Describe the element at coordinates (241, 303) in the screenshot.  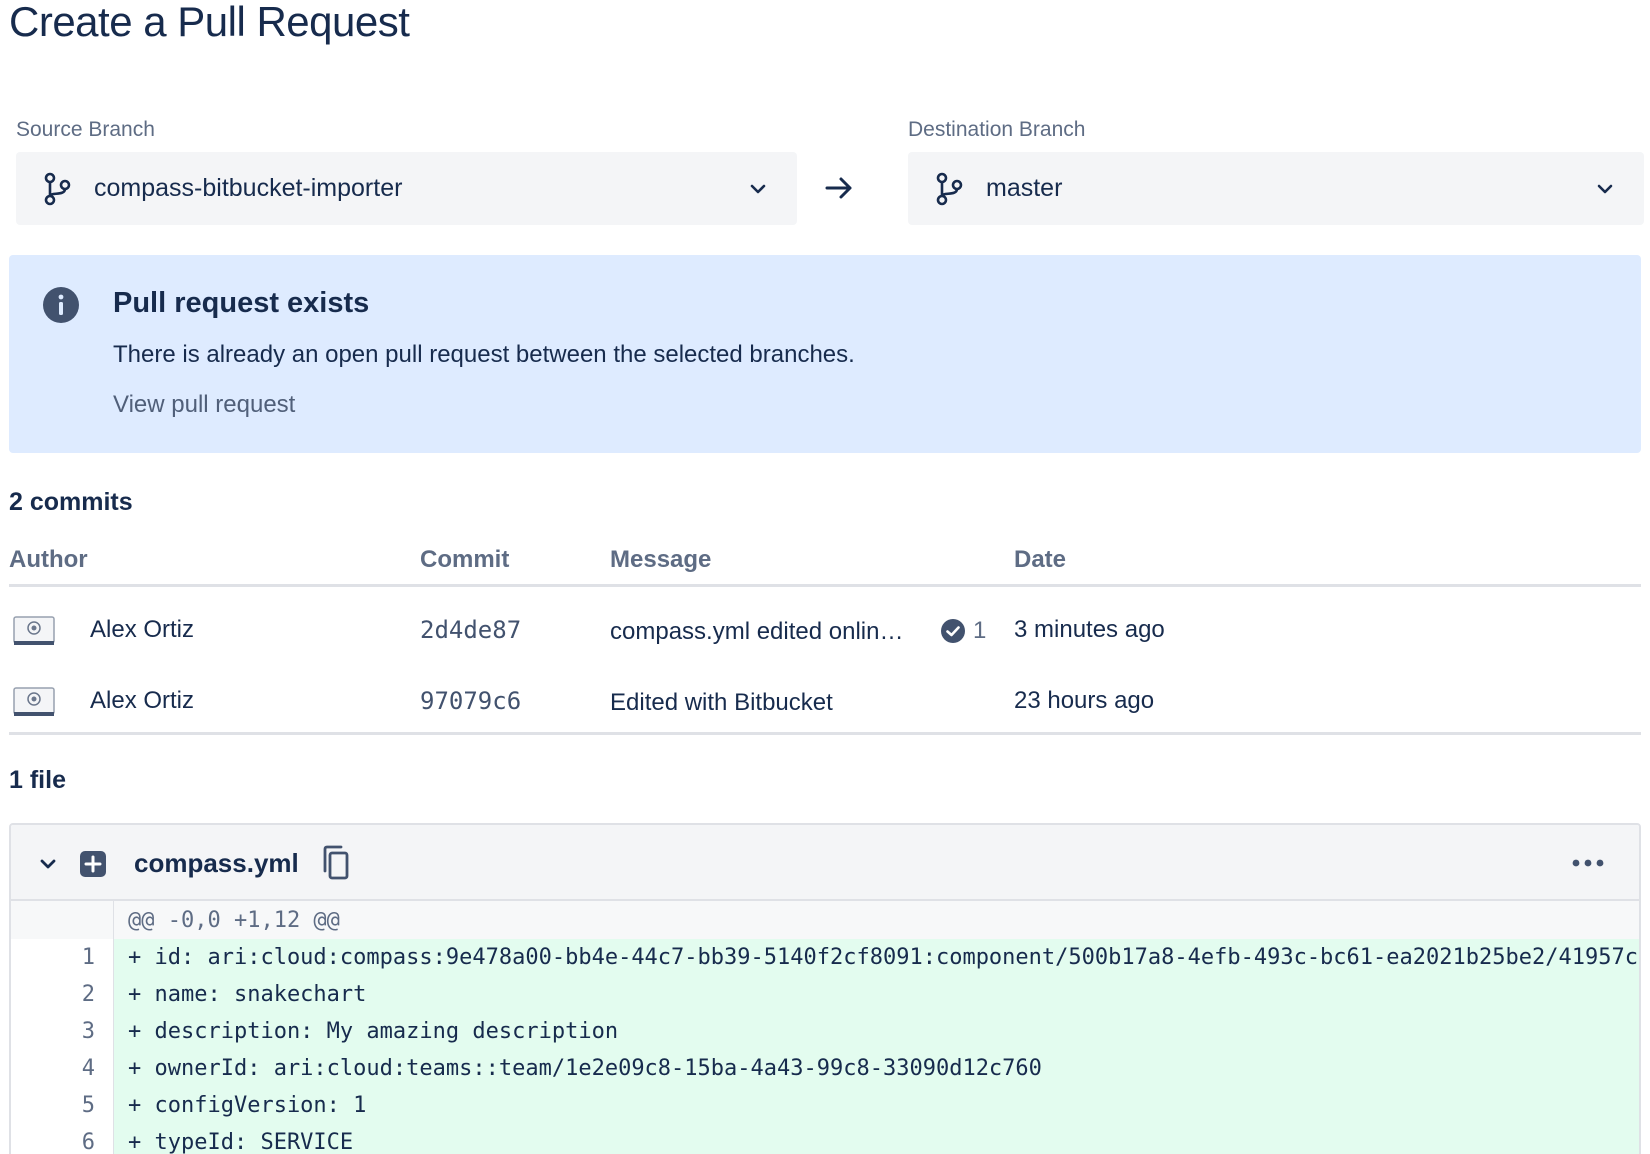
I see `banner-title: Pull request exists` at that location.